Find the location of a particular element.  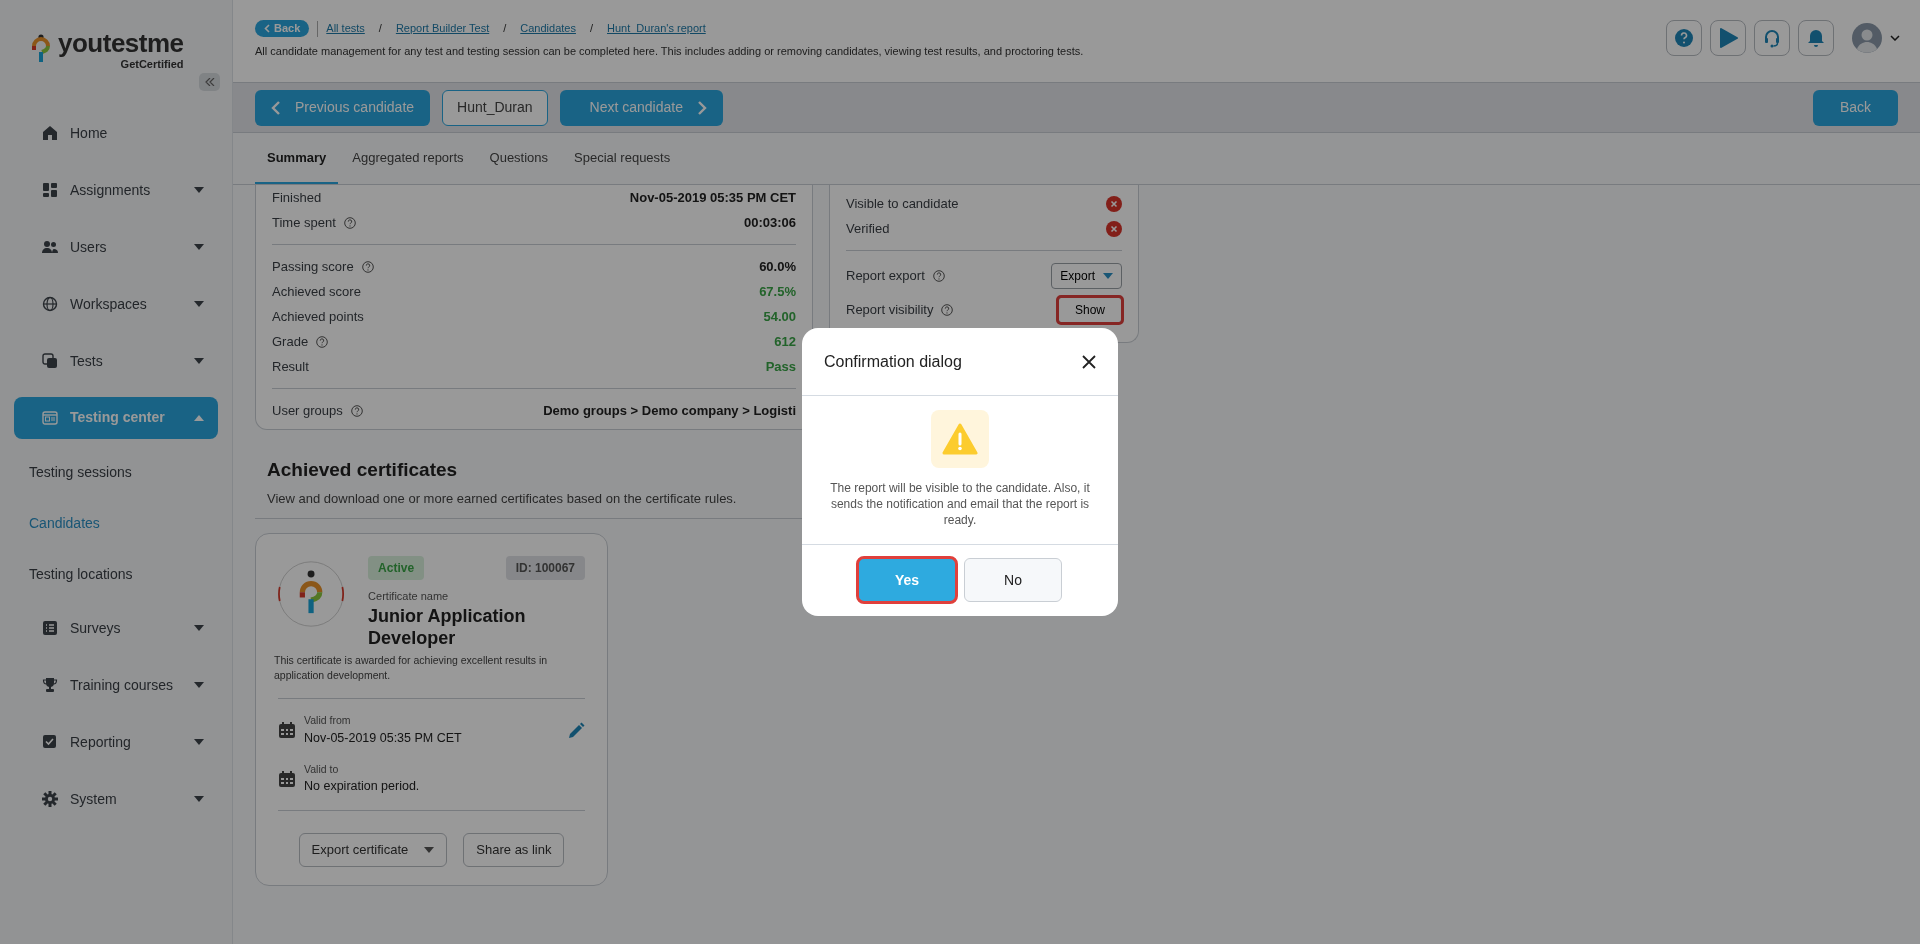

field-label: Report export is located at coordinates (885, 276).